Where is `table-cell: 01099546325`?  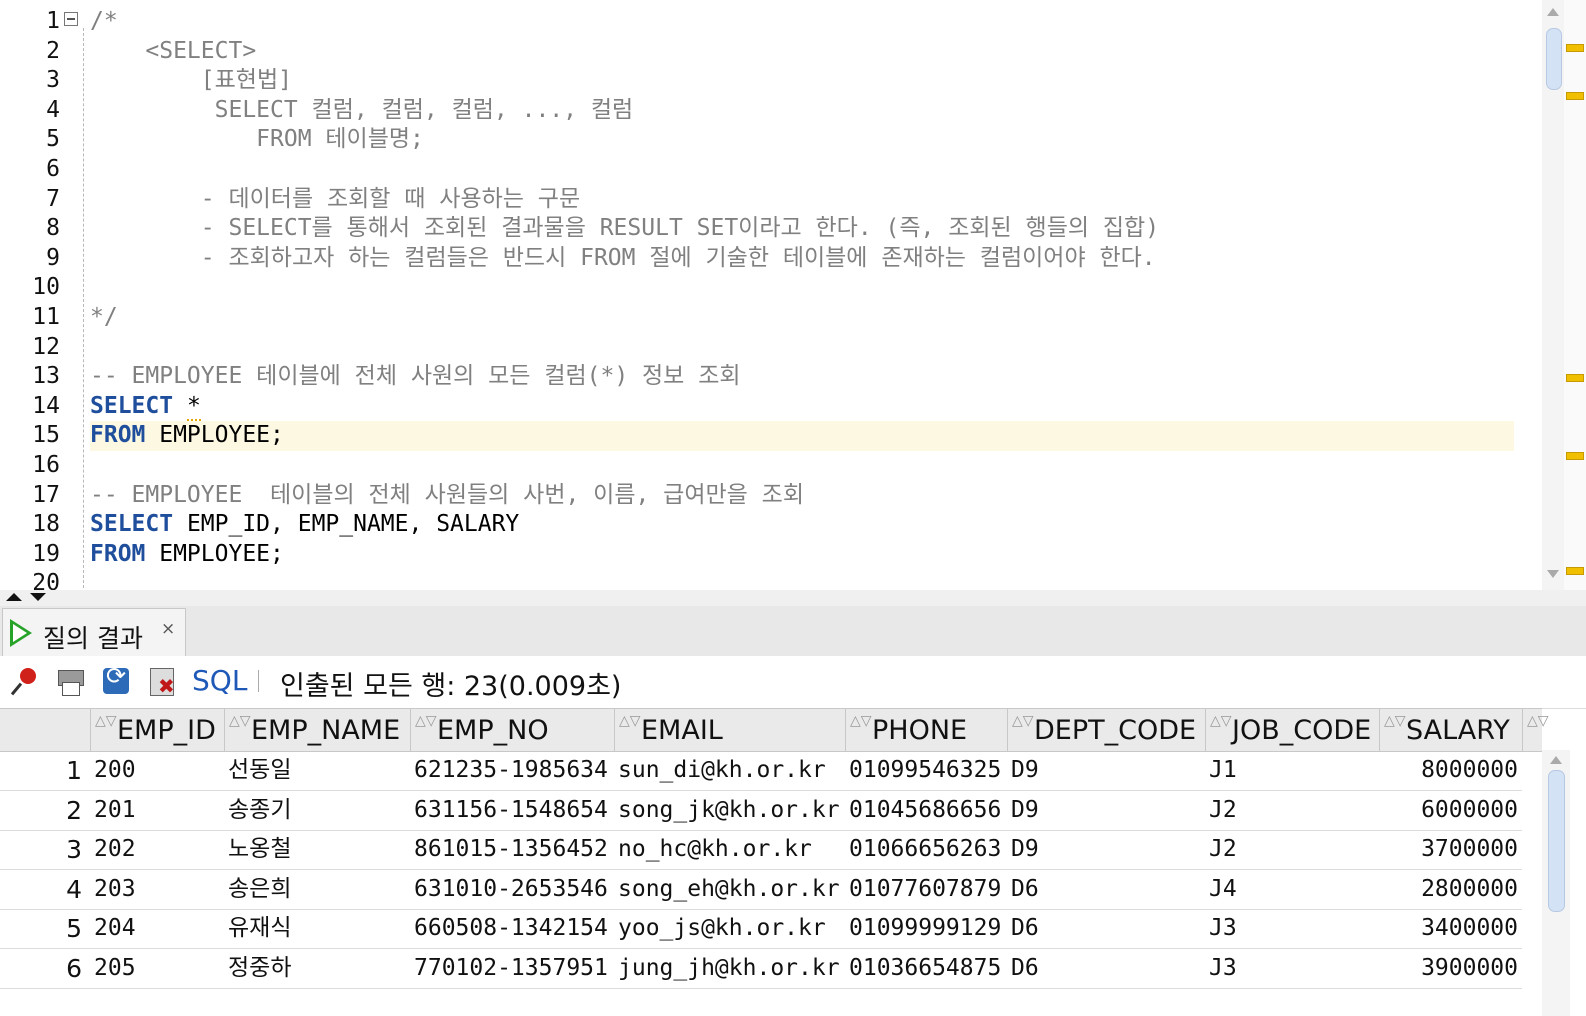 table-cell: 01099546325 is located at coordinates (926, 770).